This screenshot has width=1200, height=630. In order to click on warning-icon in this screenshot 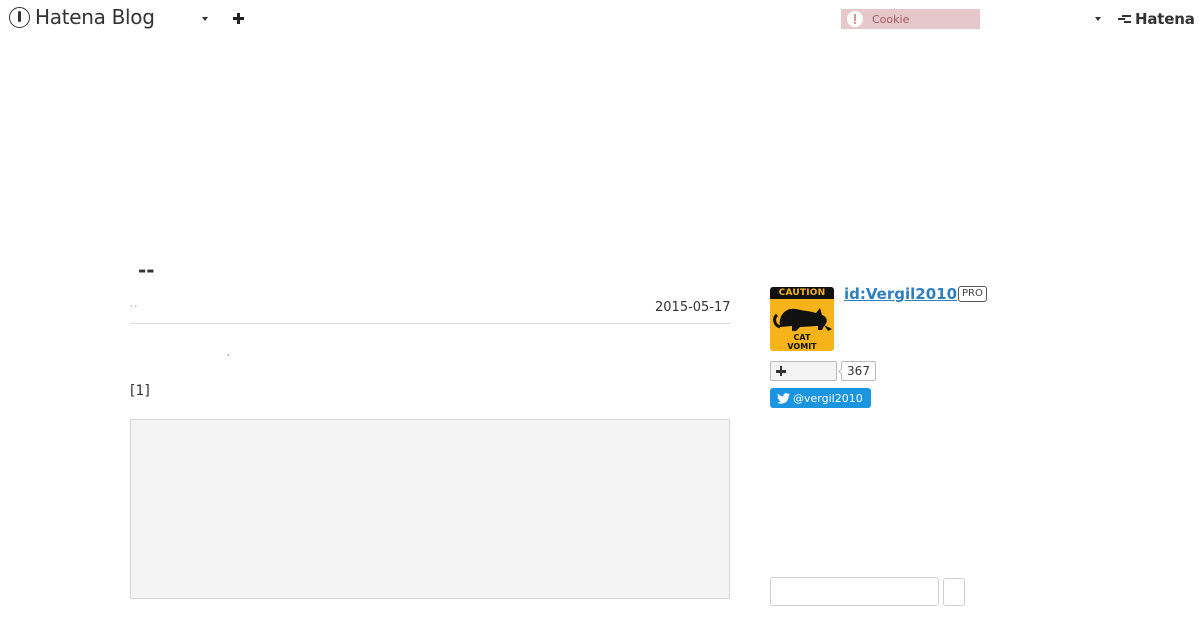, I will do `click(855, 19)`.